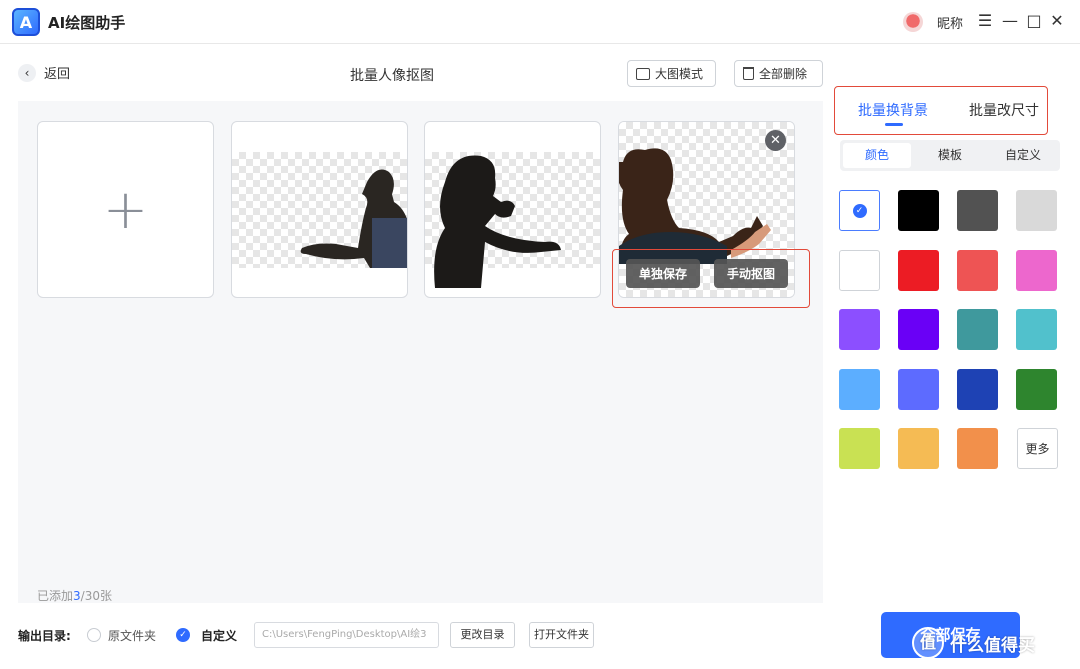  Describe the element at coordinates (57, 74) in the screenshot. I see `back-label: 返回` at that location.